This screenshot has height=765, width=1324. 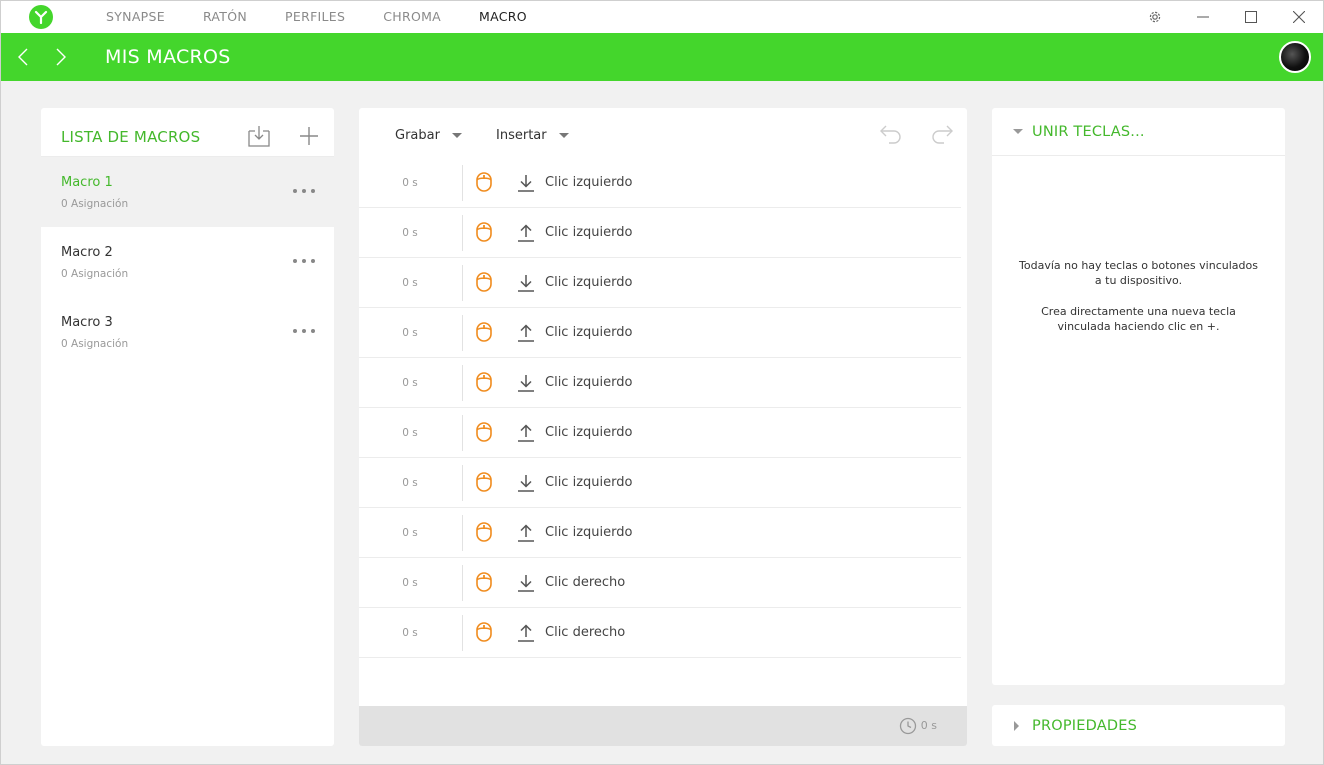 What do you see at coordinates (225, 17) in the screenshot?
I see `nav-raton: RATÓN` at bounding box center [225, 17].